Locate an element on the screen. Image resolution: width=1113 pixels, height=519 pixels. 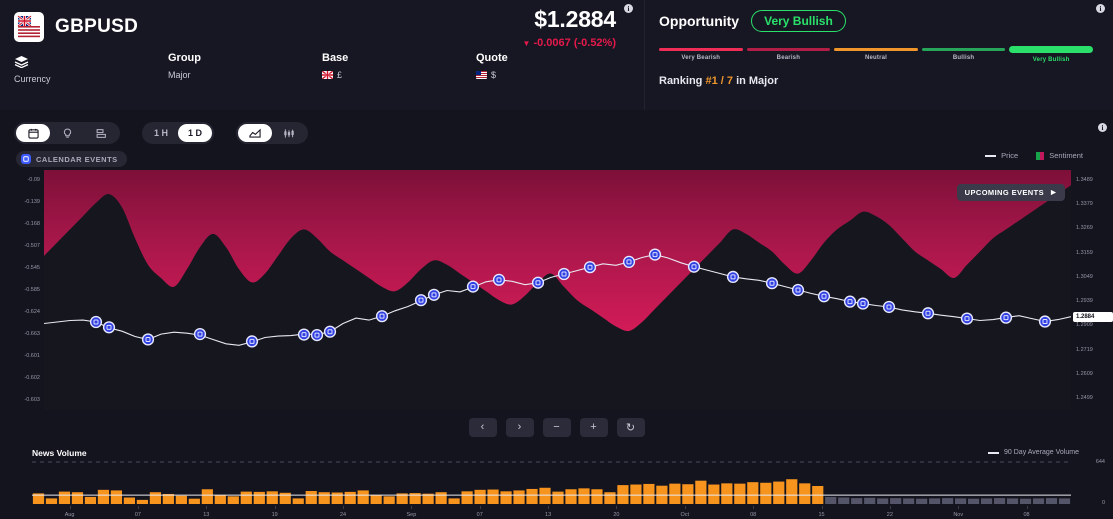
timeframe-1h-button: 1 H is located at coordinates (161, 133).